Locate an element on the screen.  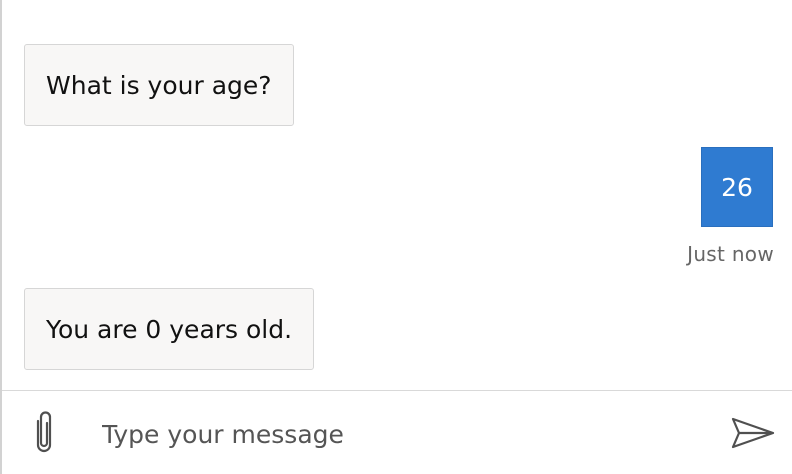
paperclip-icon is located at coordinates (44, 432).